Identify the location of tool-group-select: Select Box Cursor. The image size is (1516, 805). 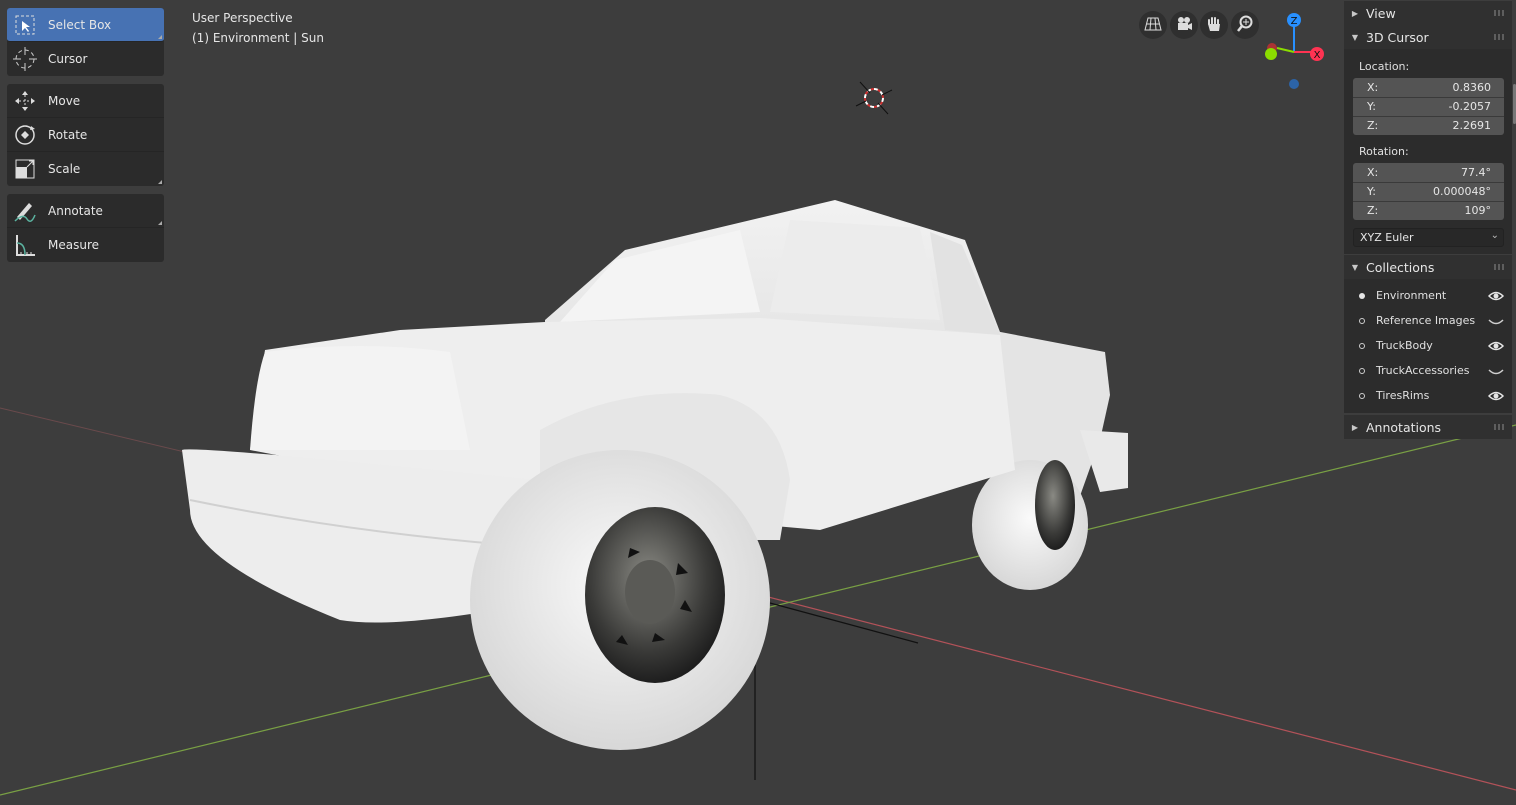
(85, 42).